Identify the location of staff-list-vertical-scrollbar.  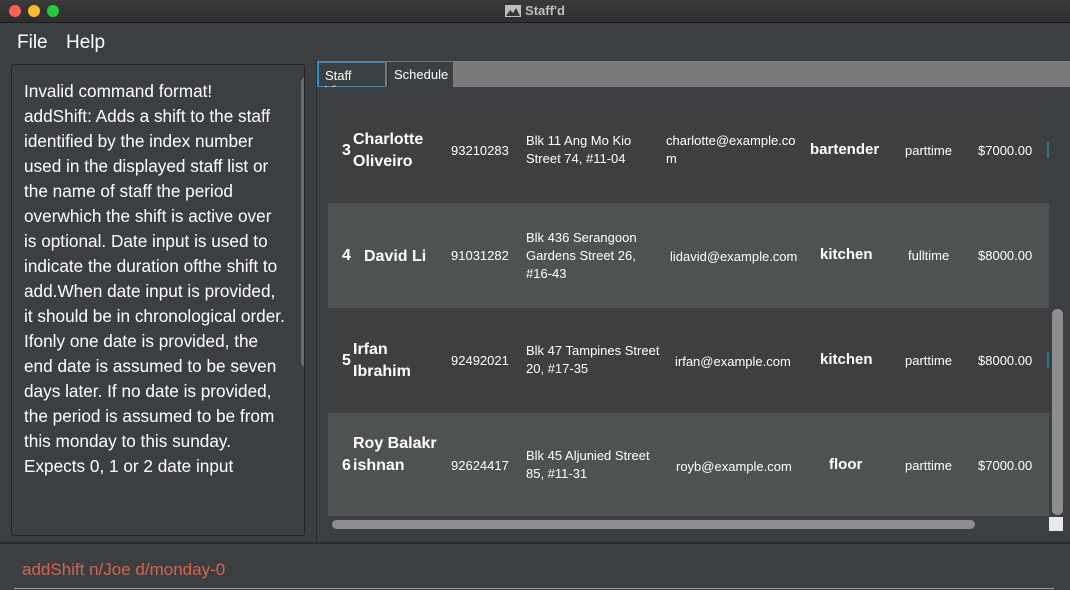
(1057, 412).